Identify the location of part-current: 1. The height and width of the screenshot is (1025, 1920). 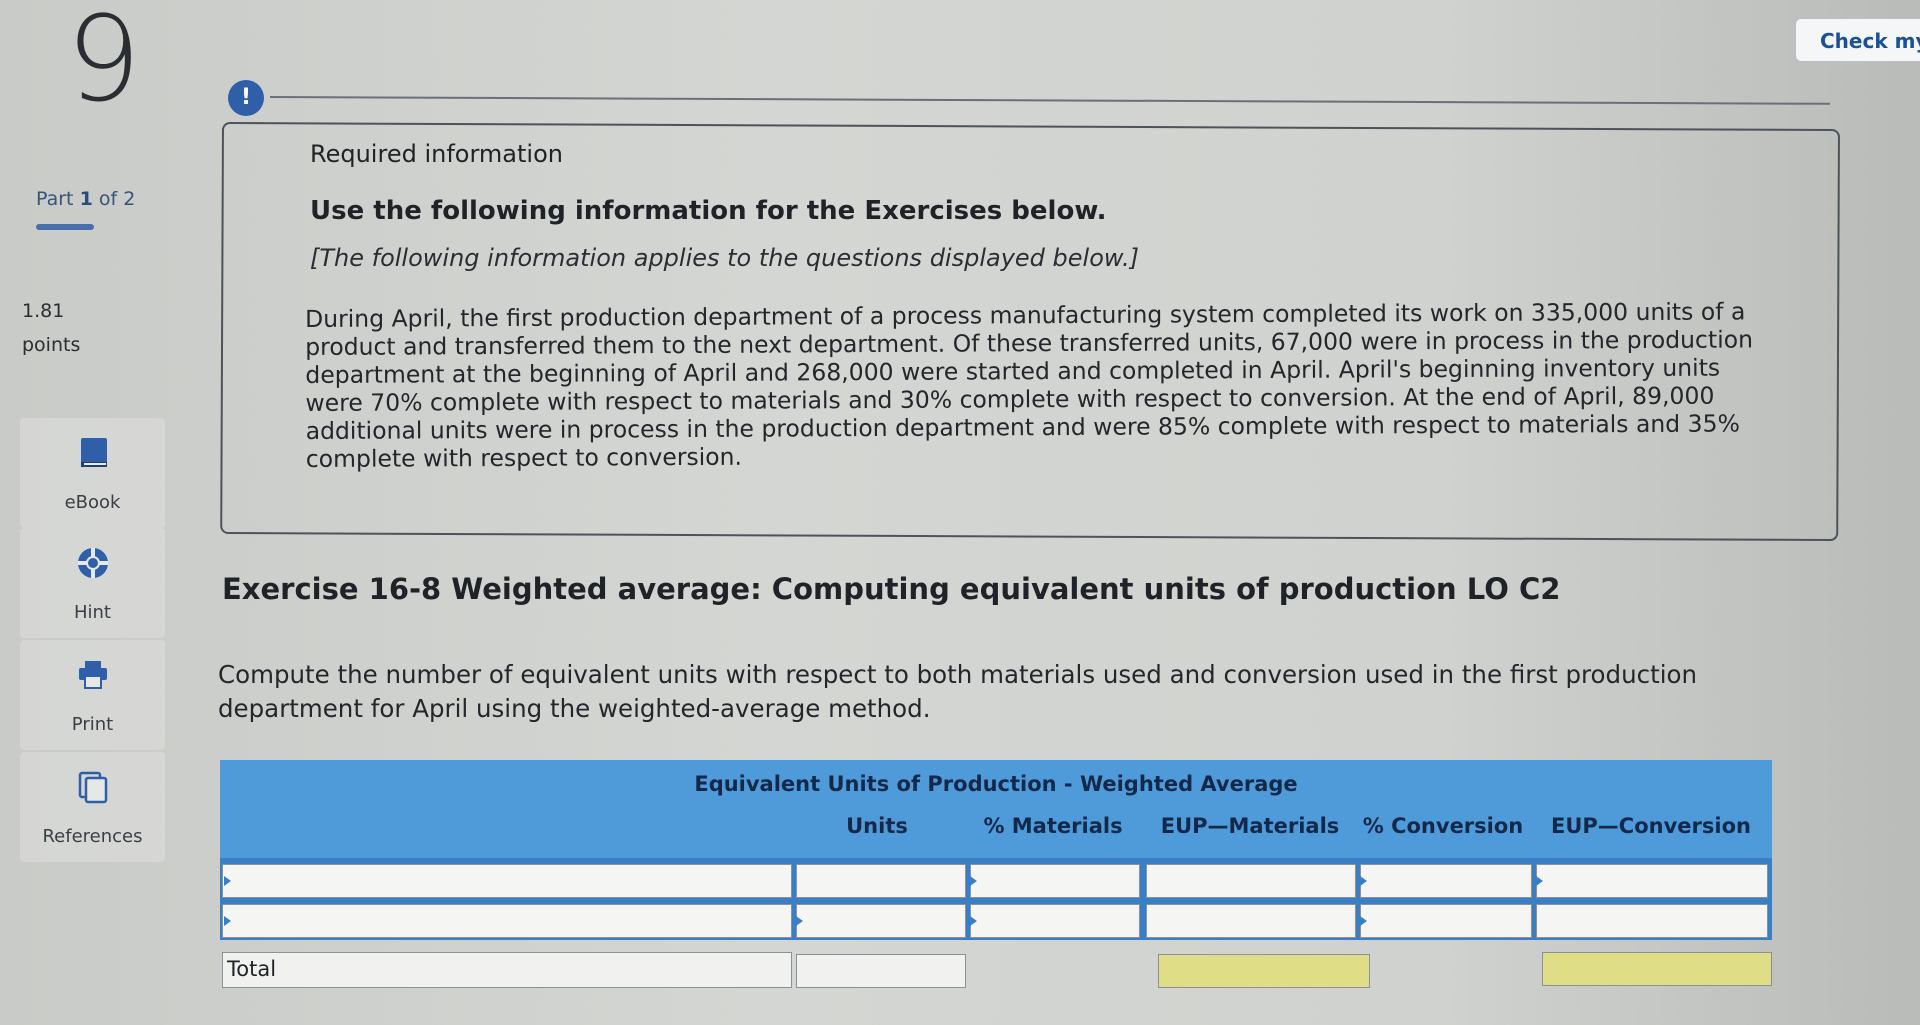
(86, 199).